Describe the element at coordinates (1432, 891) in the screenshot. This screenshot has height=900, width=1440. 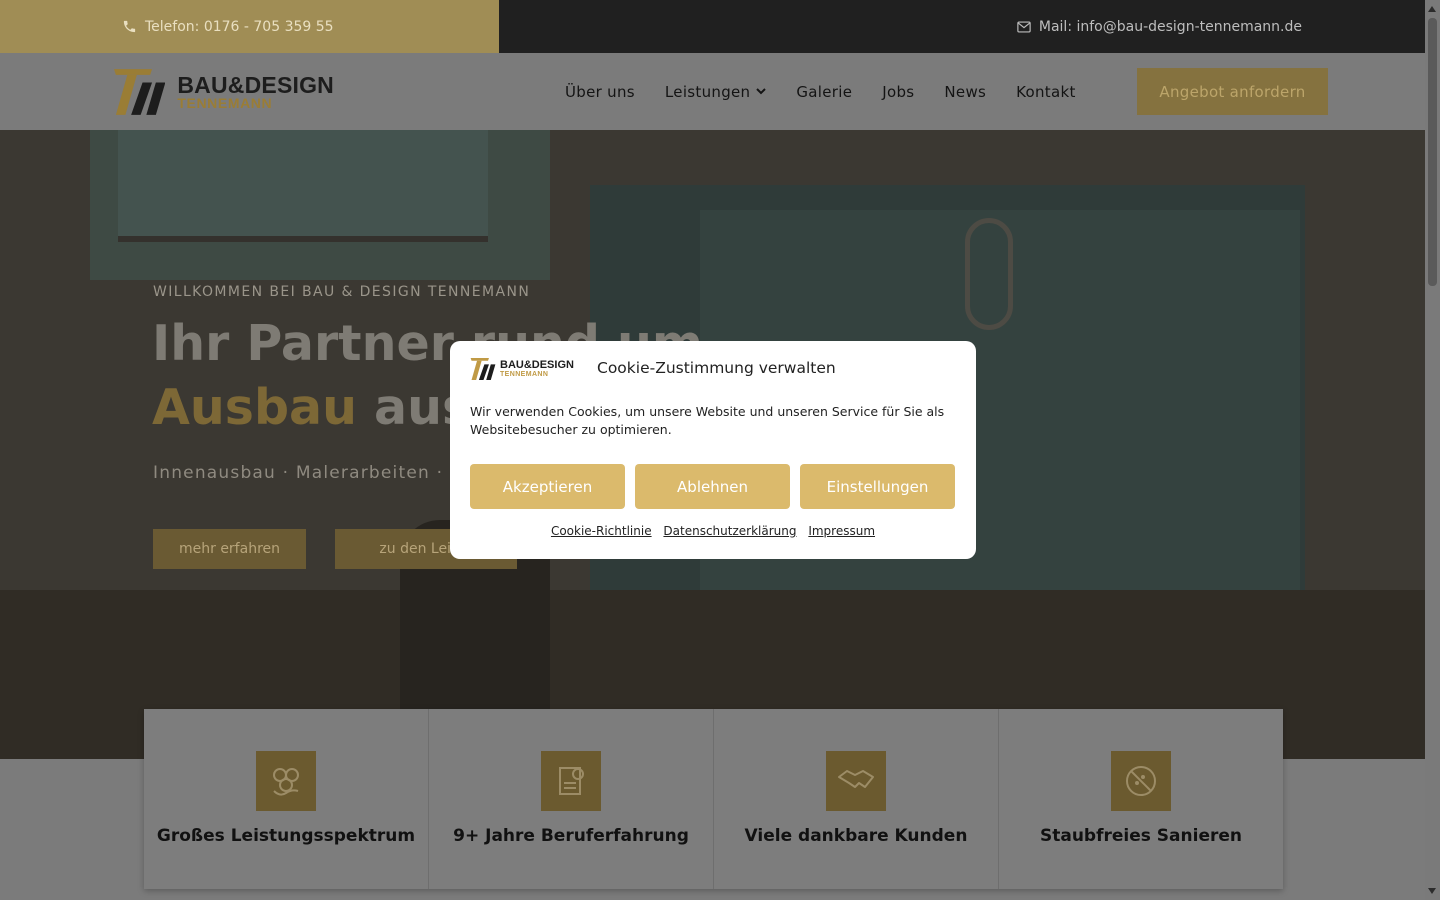
I see `scroll-down-icon` at that location.